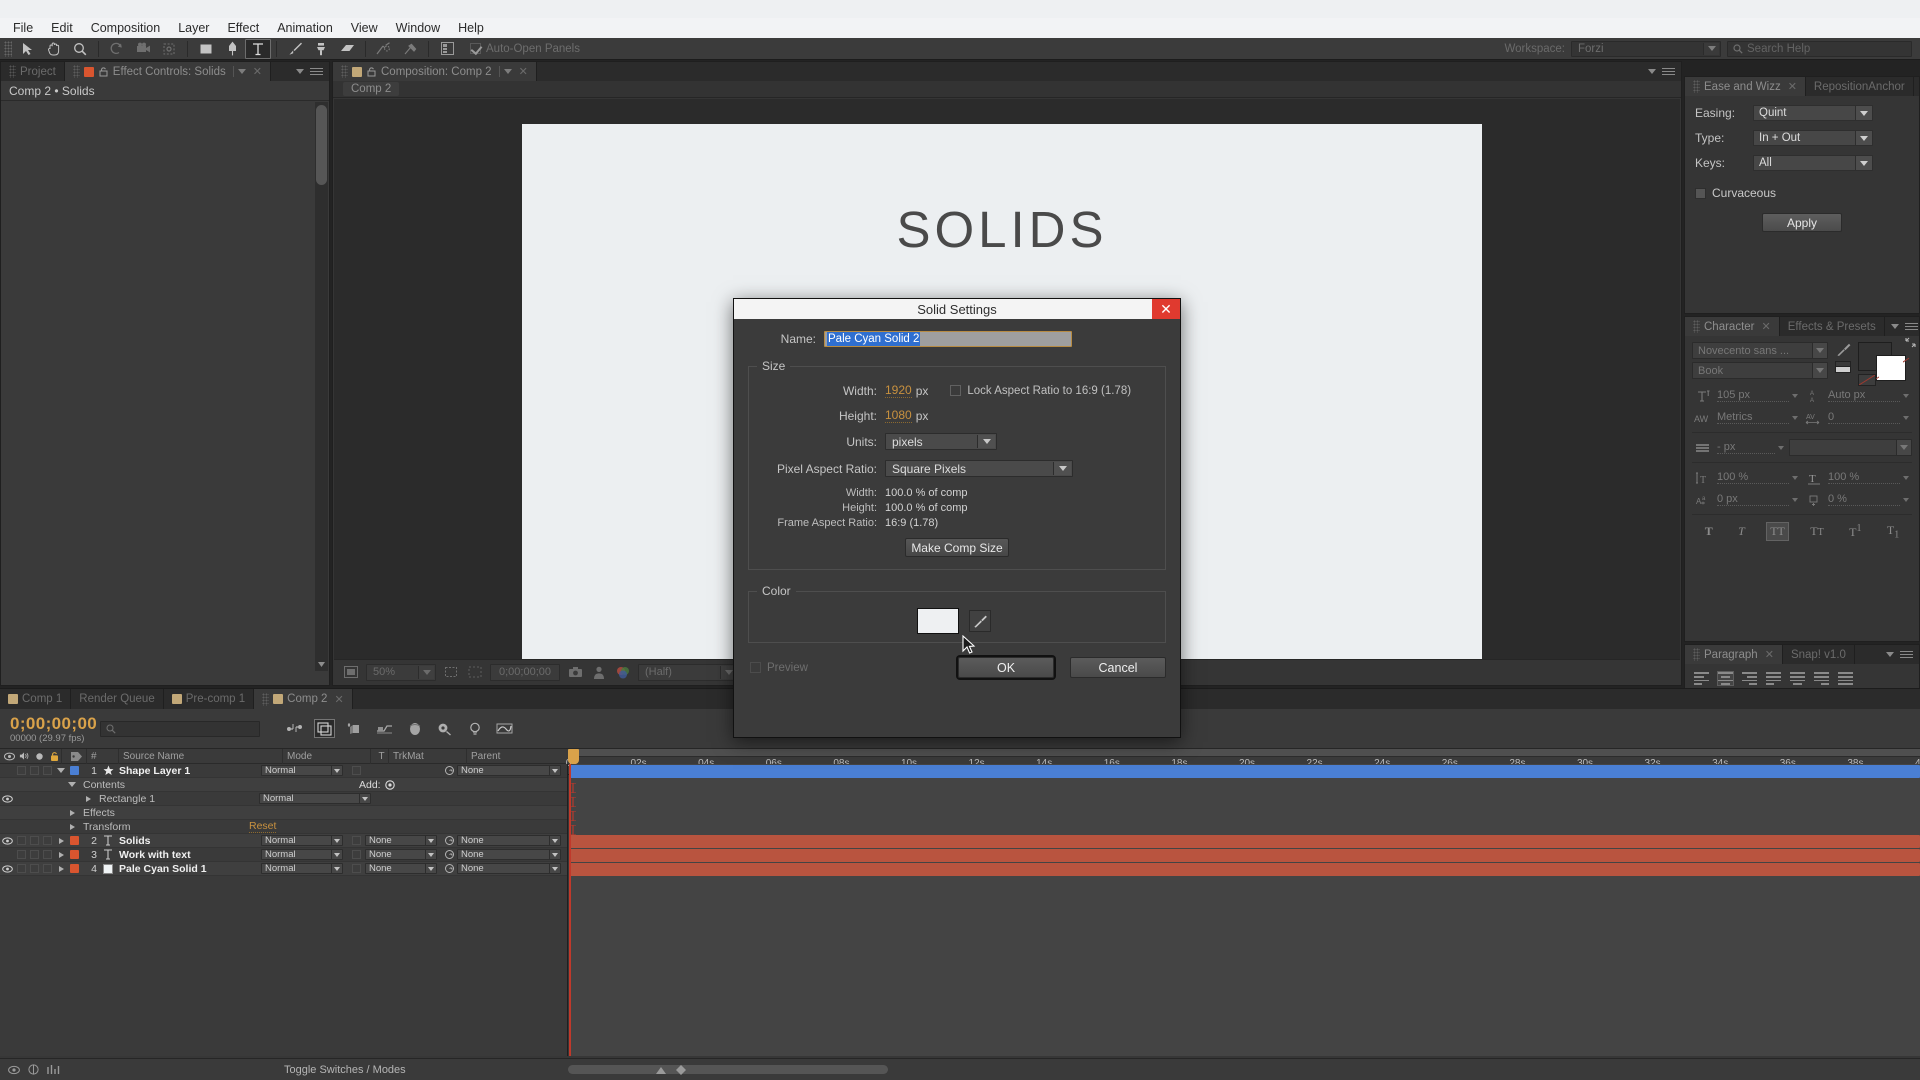 Image resolution: width=1920 pixels, height=1080 pixels. I want to click on info-height-label: Height:, so click(859, 508).